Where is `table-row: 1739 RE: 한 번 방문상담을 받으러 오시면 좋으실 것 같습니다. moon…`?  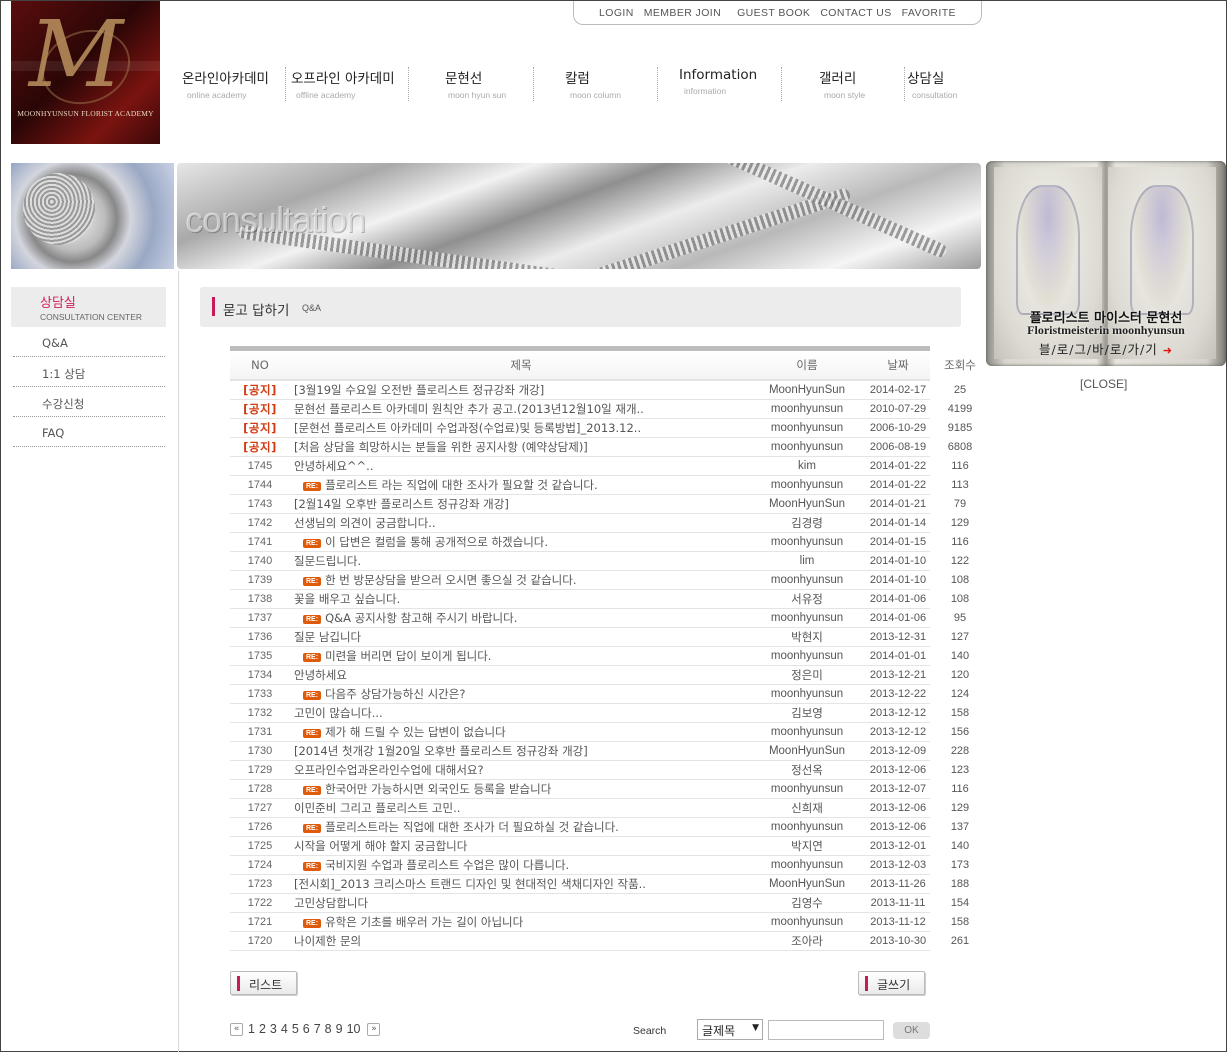 table-row: 1739 RE: 한 번 방문상담을 받으러 오시면 좋으실 것 같습니다. moon… is located at coordinates (599, 580).